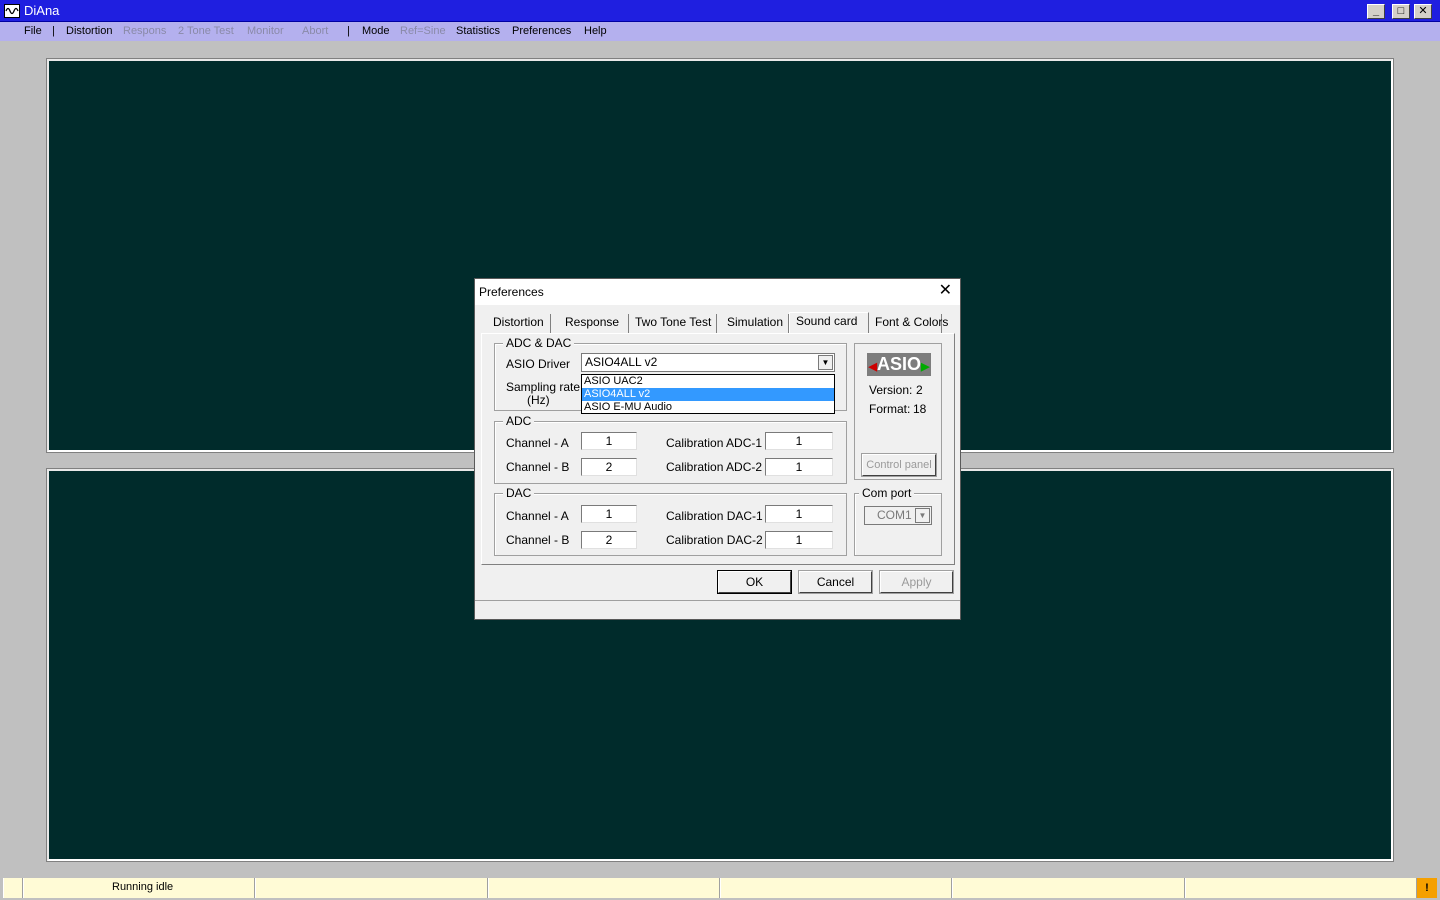  Describe the element at coordinates (543, 387) in the screenshot. I see `sampling-rate-label: Sampling rate` at that location.